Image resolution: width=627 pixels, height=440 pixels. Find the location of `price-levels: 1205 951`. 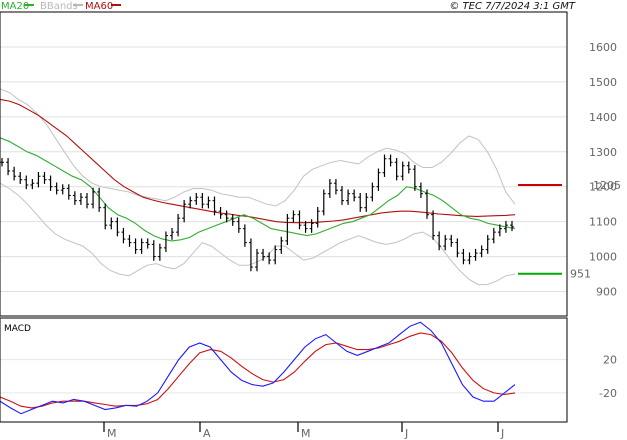

price-levels: 1205 951 is located at coordinates (569, 230).